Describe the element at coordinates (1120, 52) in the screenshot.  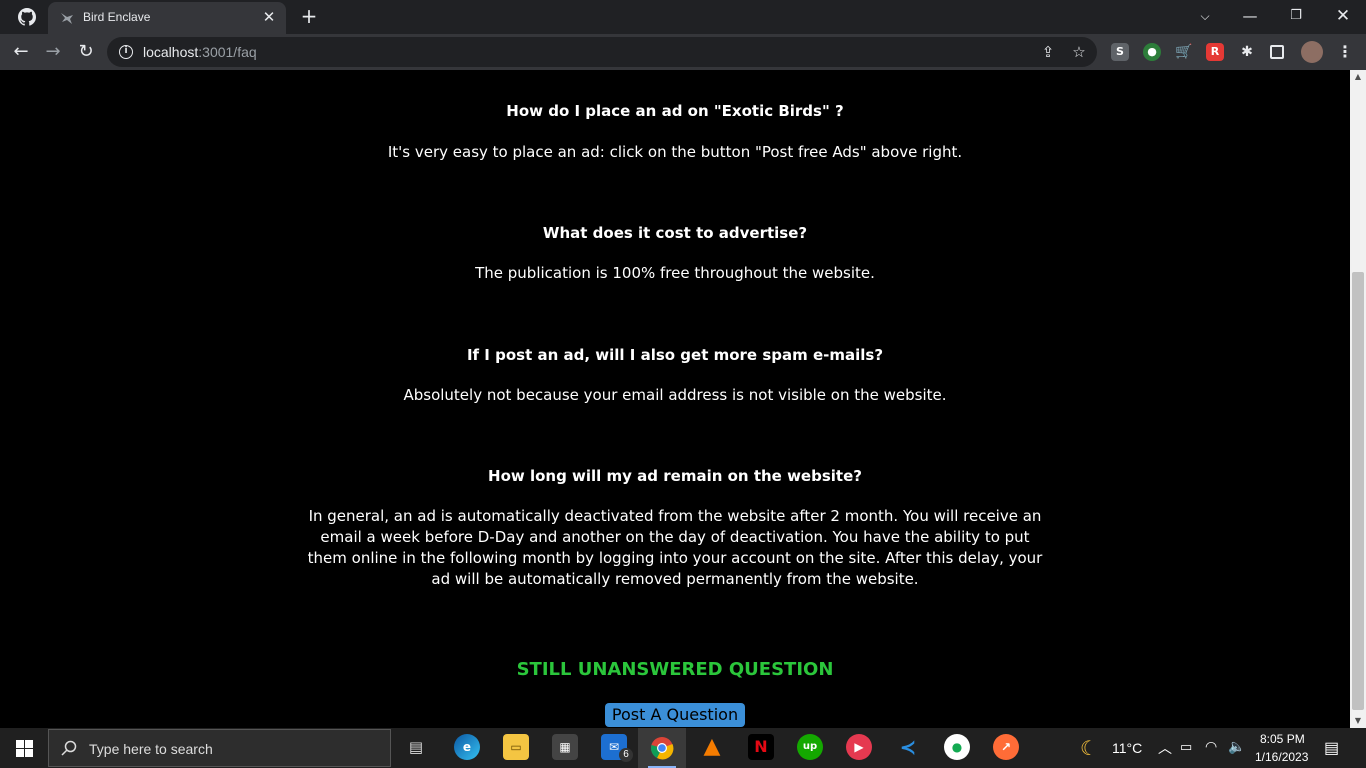
I see `skype-extension-icon: S` at that location.